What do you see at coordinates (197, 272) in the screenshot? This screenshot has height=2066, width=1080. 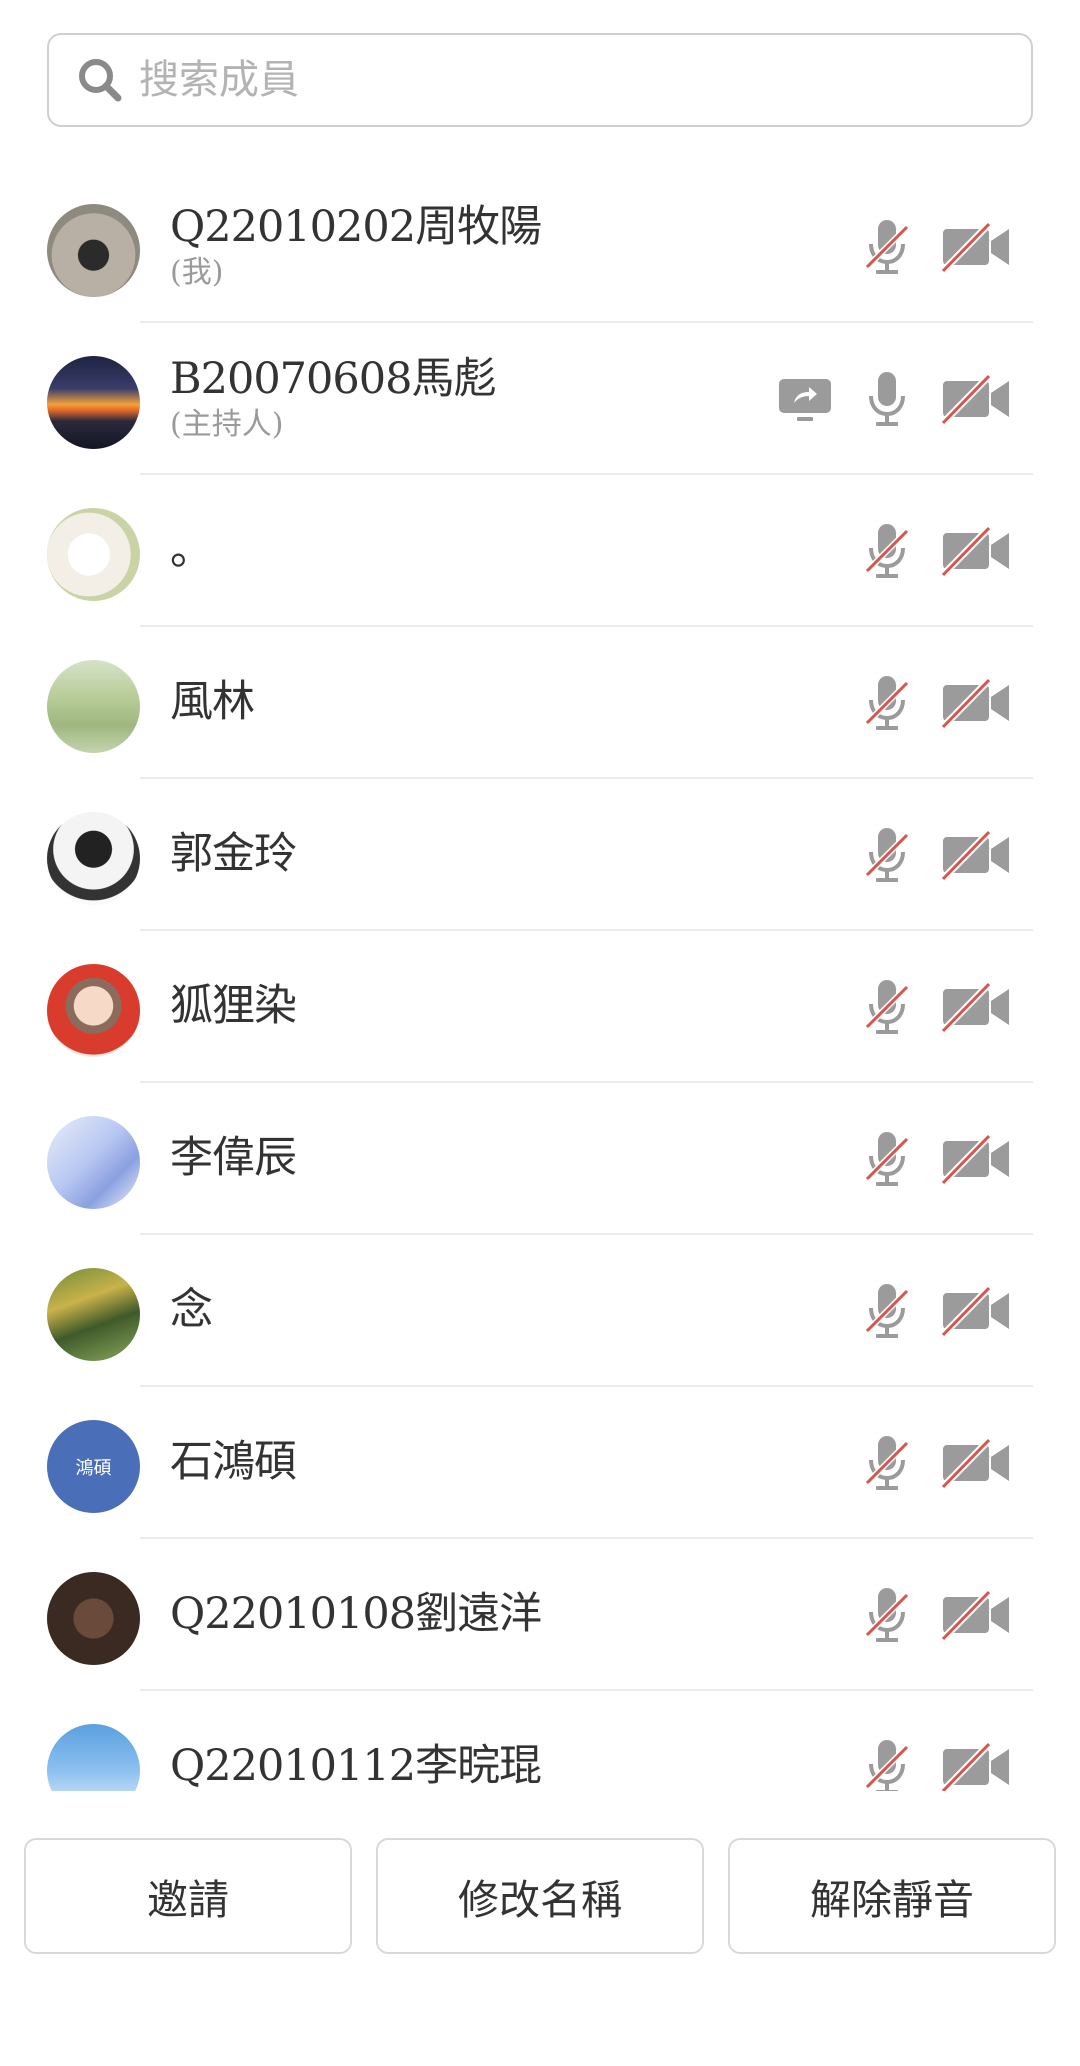 I see `member-role: (我)` at bounding box center [197, 272].